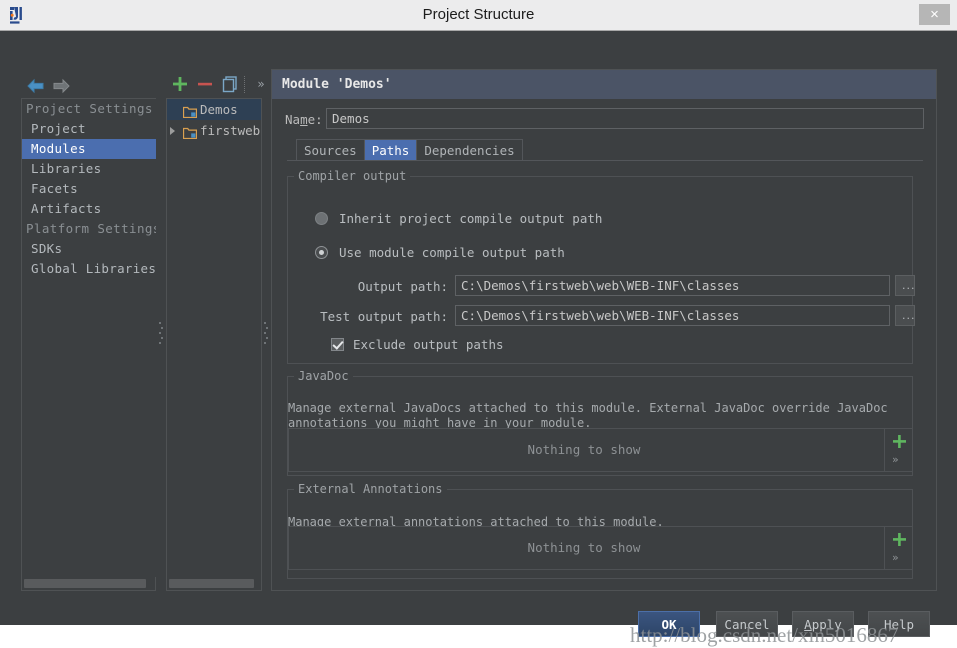 The image size is (957, 648). I want to click on javadoc-empty-text: Nothing to show, so click(584, 449).